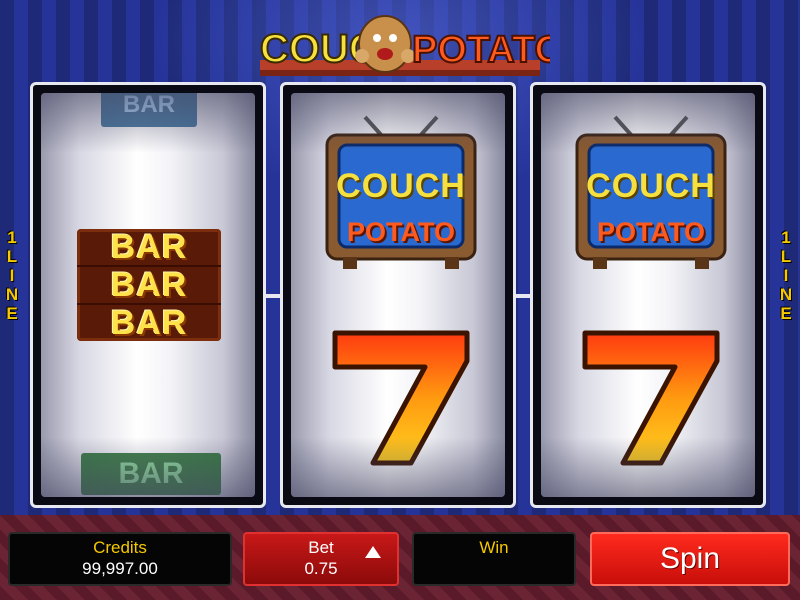 The height and width of the screenshot is (600, 800). Describe the element at coordinates (120, 547) in the screenshot. I see `credits-label: Credits` at that location.